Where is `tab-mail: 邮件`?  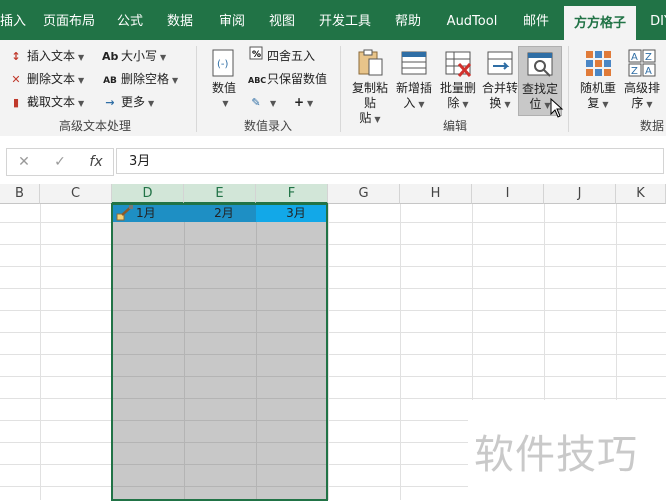 tab-mail: 邮件 is located at coordinates (536, 20).